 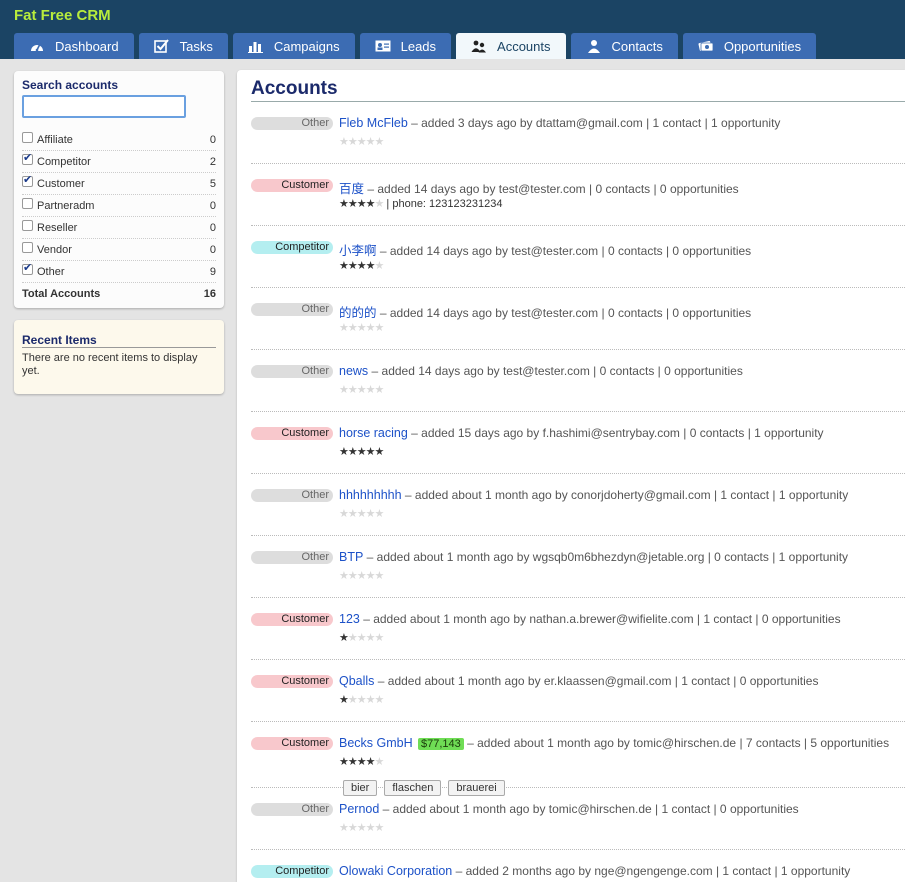 I want to click on total-accounts-row: Total Accounts 16, so click(x=119, y=294).